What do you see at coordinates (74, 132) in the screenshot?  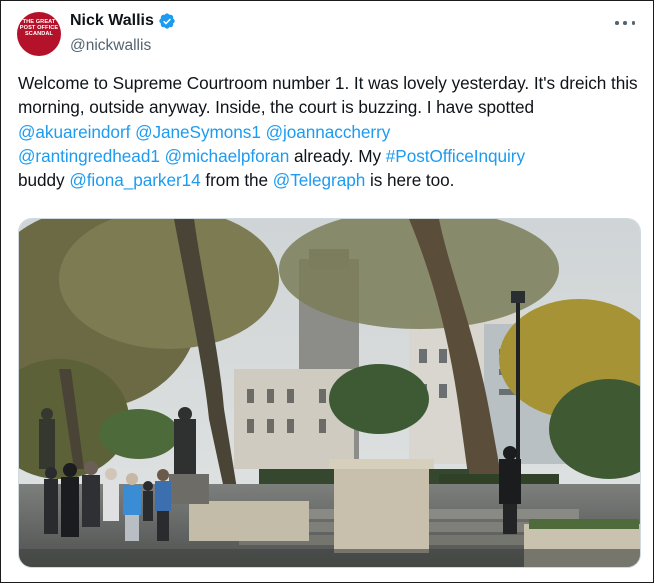 I see `mention-link: @akuareindorf` at bounding box center [74, 132].